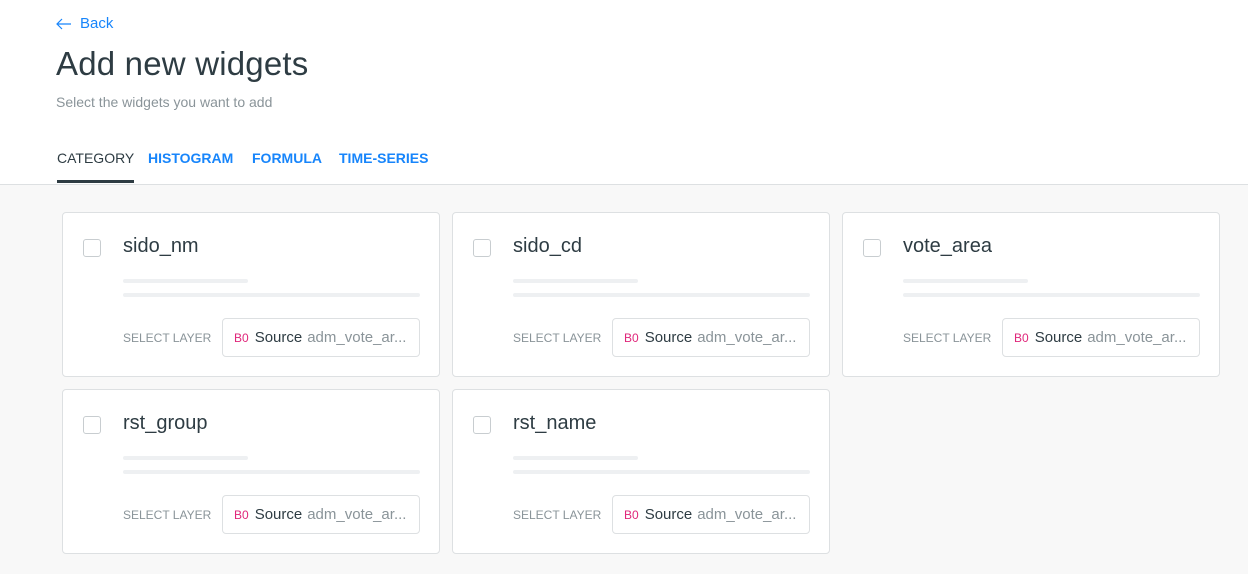 This screenshot has width=1248, height=574. Describe the element at coordinates (624, 163) in the screenshot. I see `widget-type-tabs: CATEGORY HISTOGRAM FORMULA TIME-SERIES` at that location.